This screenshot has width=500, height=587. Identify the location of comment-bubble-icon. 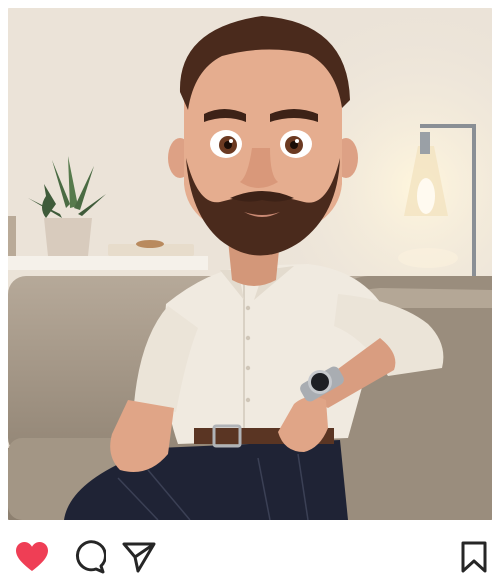
(90, 557).